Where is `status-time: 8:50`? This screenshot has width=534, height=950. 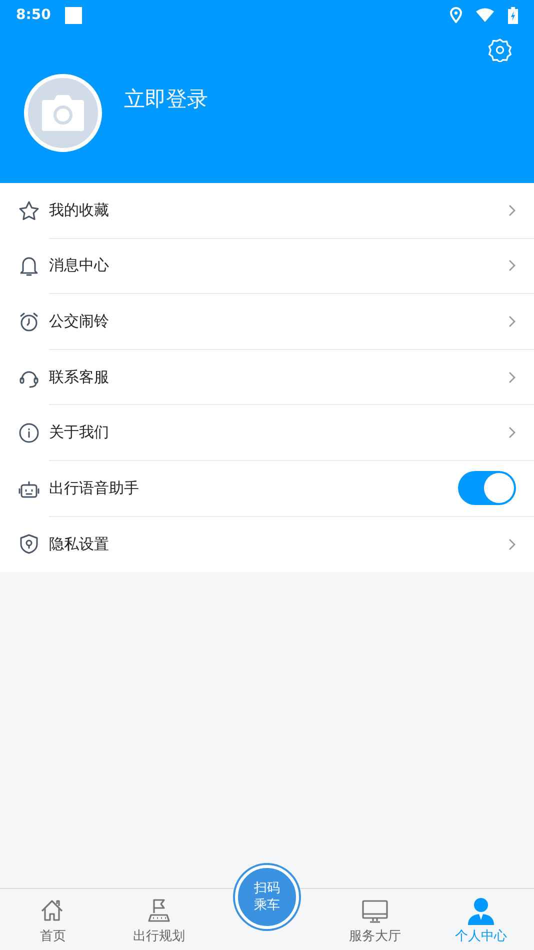
status-time: 8:50 is located at coordinates (33, 15).